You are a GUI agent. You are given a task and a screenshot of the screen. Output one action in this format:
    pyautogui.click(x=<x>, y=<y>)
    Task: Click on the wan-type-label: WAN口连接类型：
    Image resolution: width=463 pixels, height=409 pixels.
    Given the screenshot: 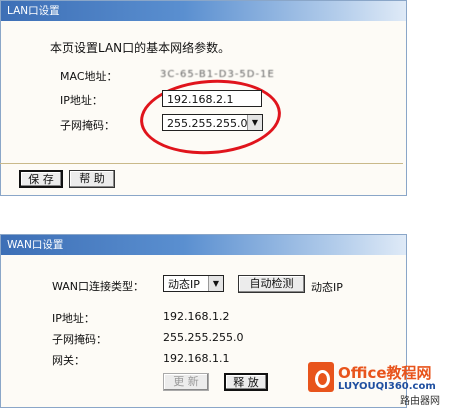 What is the action you would take?
    pyautogui.click(x=98, y=286)
    